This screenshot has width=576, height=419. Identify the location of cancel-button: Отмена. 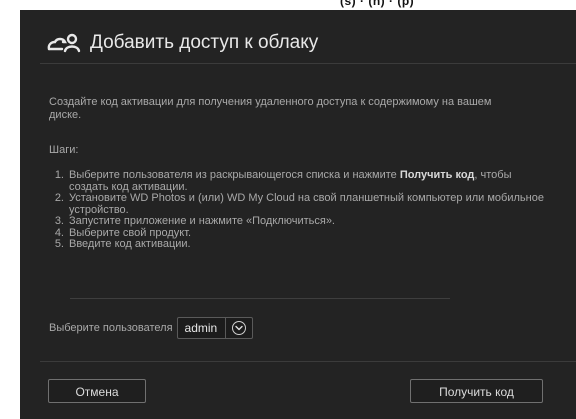
(97, 391).